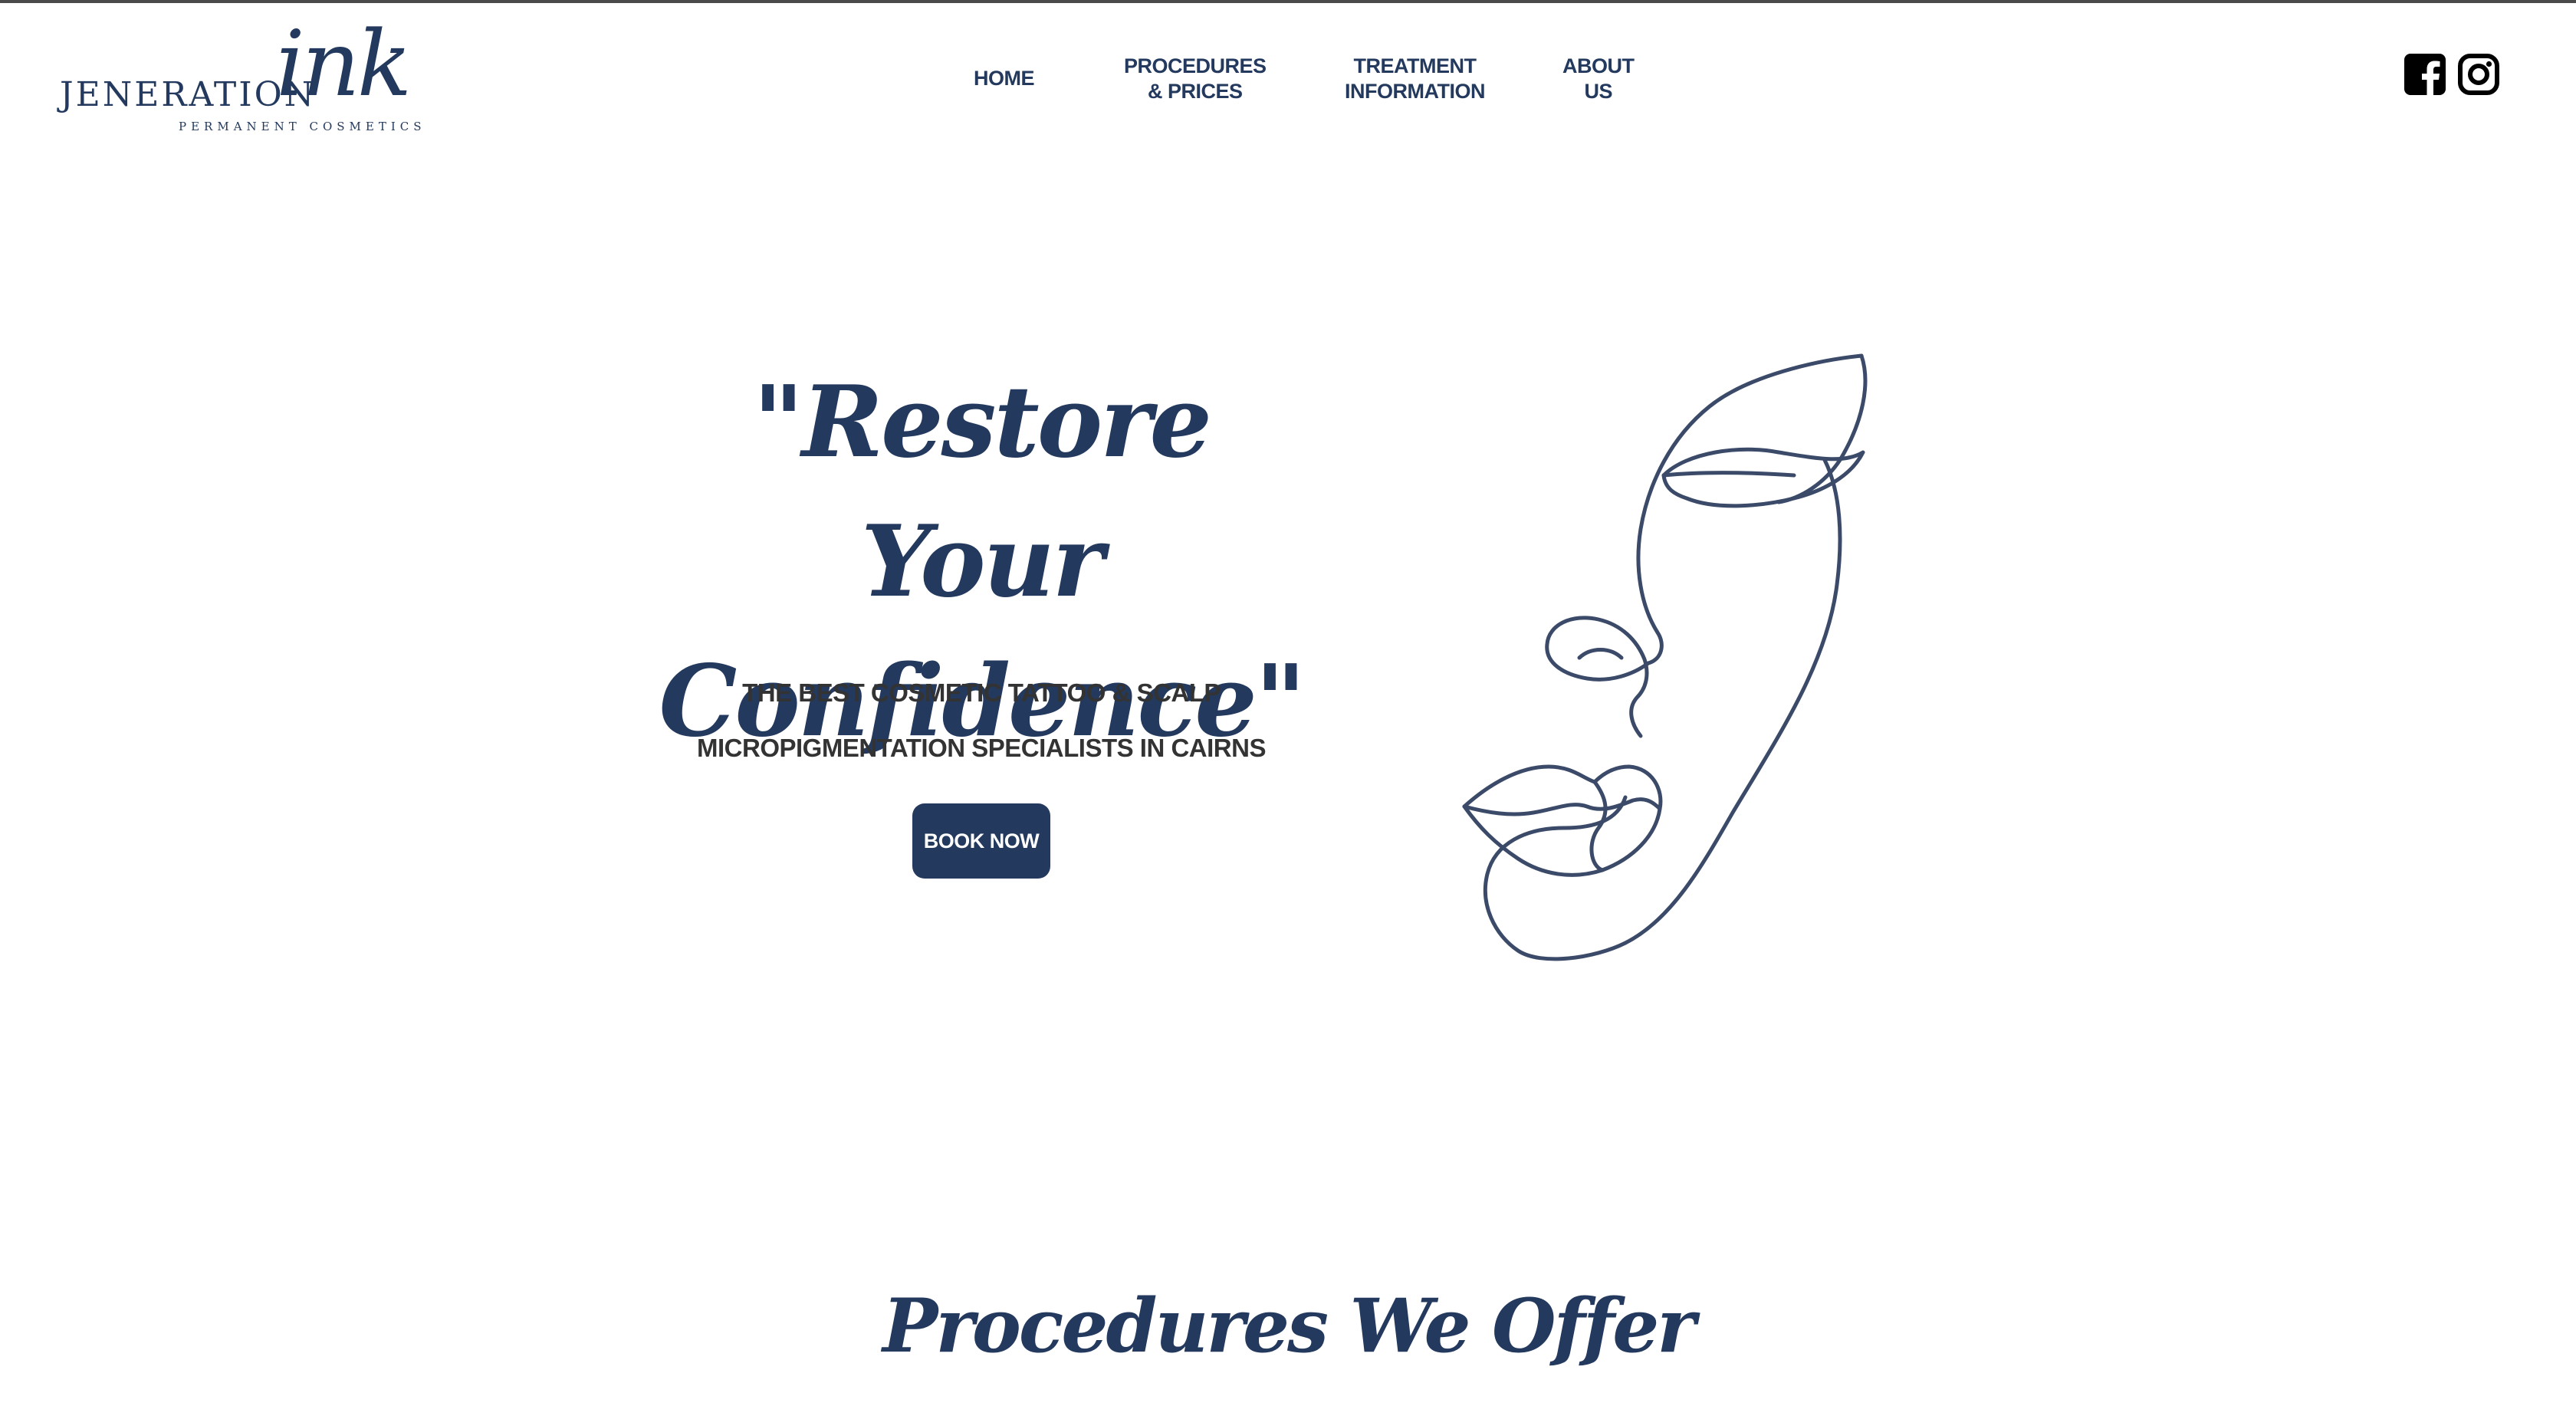  What do you see at coordinates (1195, 66) in the screenshot?
I see `nav-item-procedures-label-1: PROCEDURES` at bounding box center [1195, 66].